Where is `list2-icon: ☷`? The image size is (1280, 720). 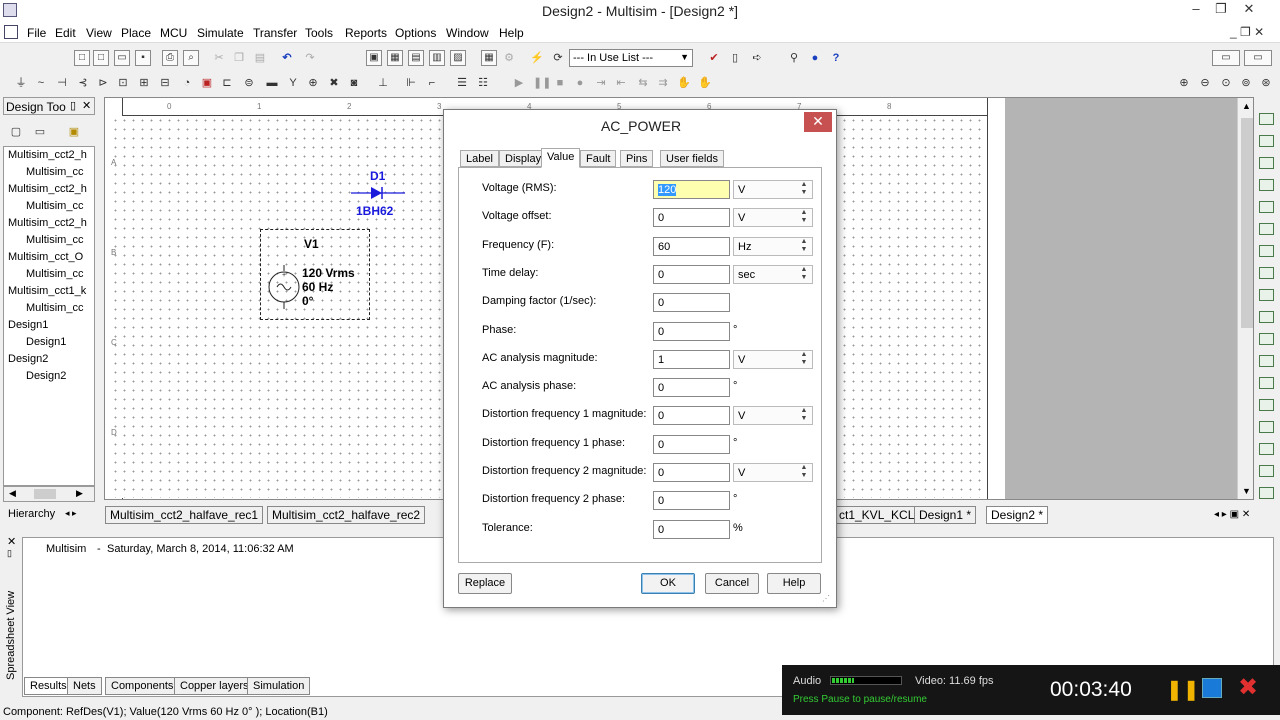
list2-icon: ☷ is located at coordinates (483, 83).